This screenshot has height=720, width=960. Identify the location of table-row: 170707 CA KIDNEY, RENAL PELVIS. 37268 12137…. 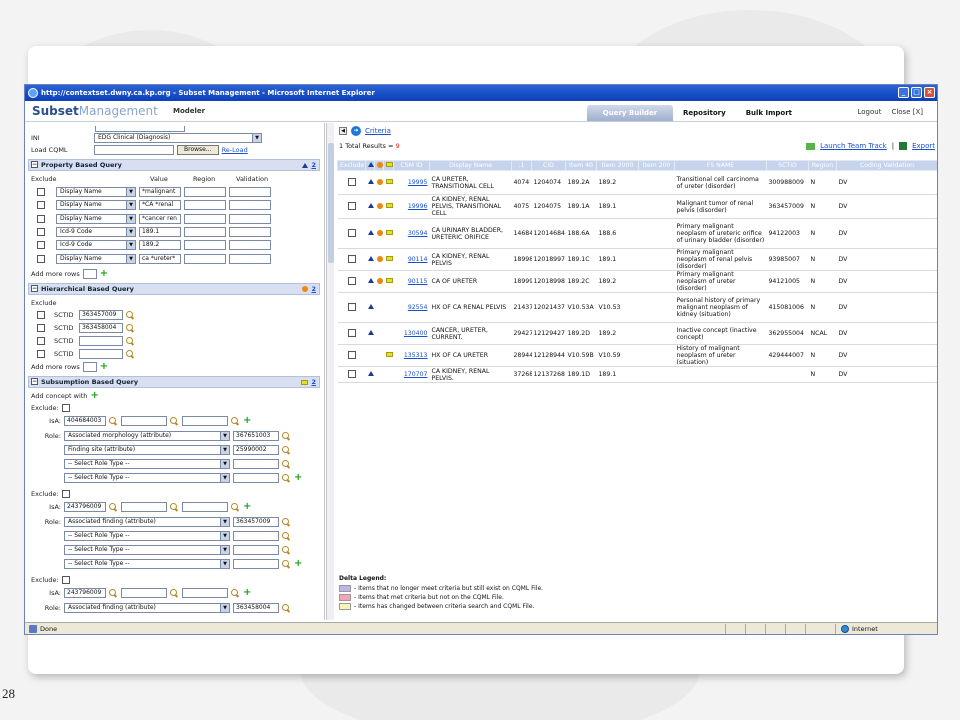
(637, 374).